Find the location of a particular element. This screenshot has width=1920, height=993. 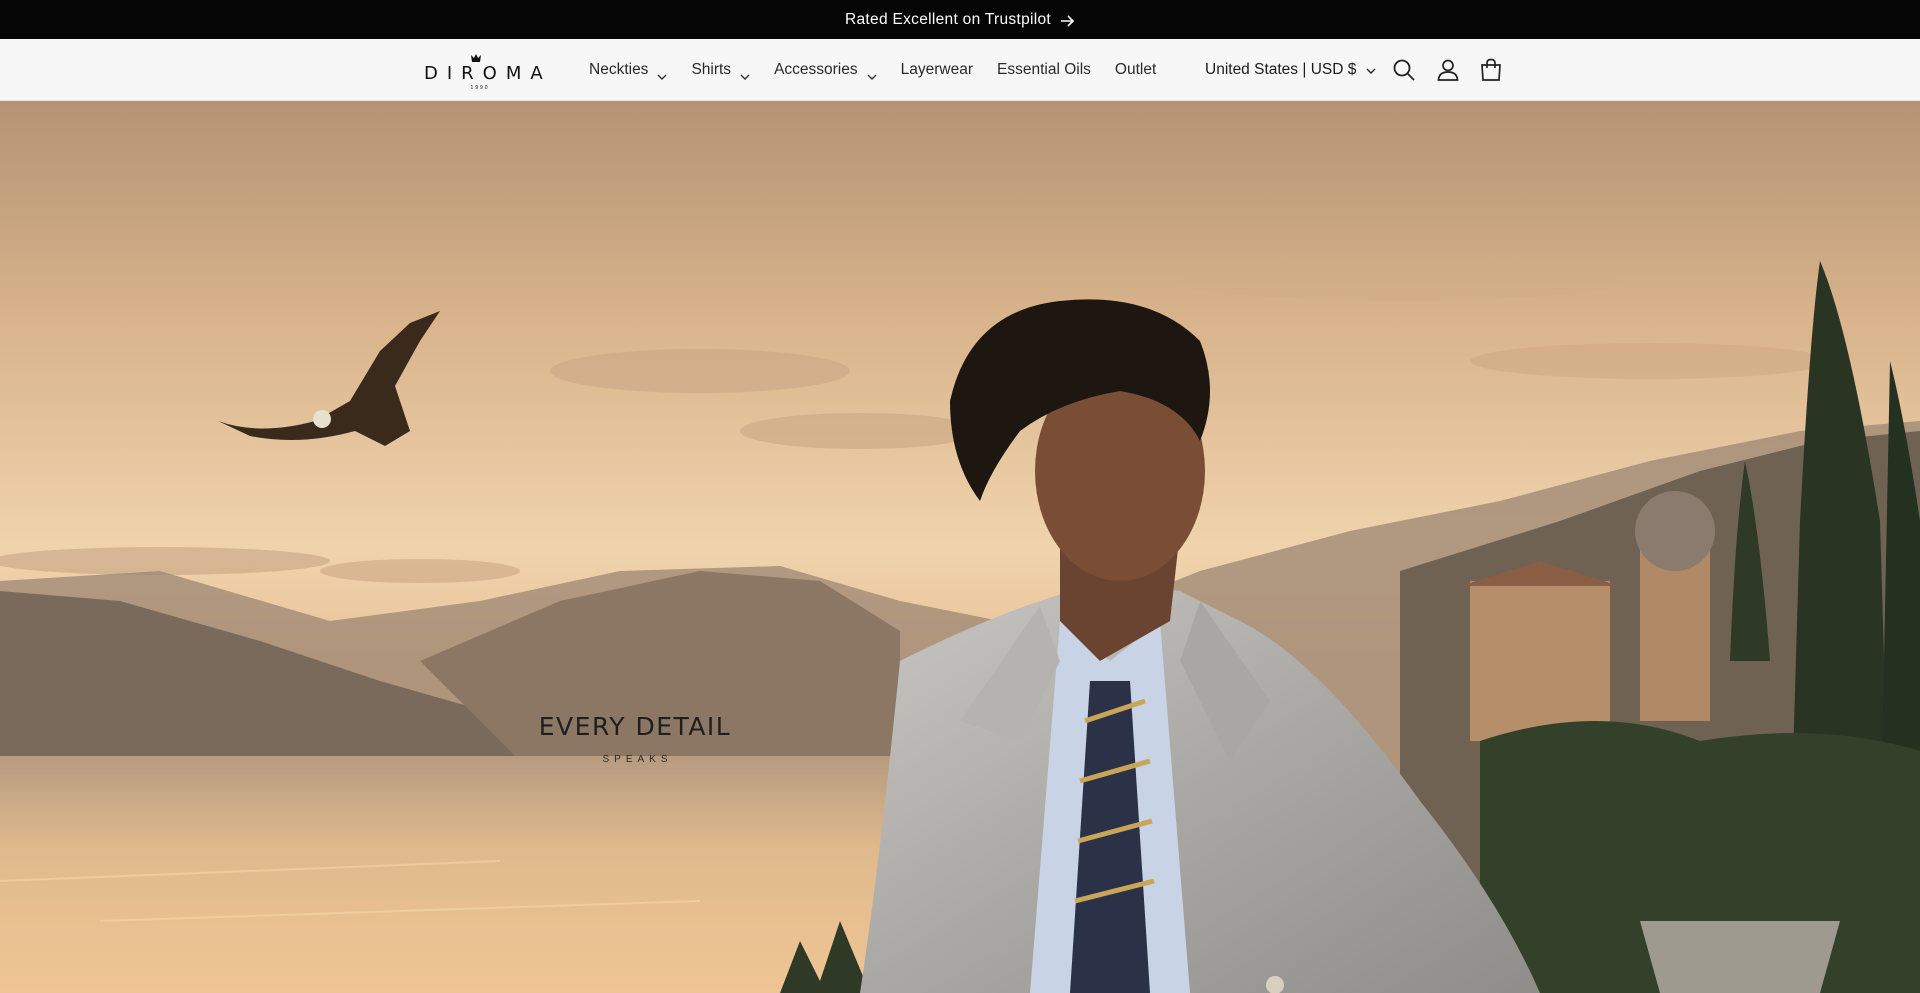

nav-item-accessories: Accessories is located at coordinates (825, 70).